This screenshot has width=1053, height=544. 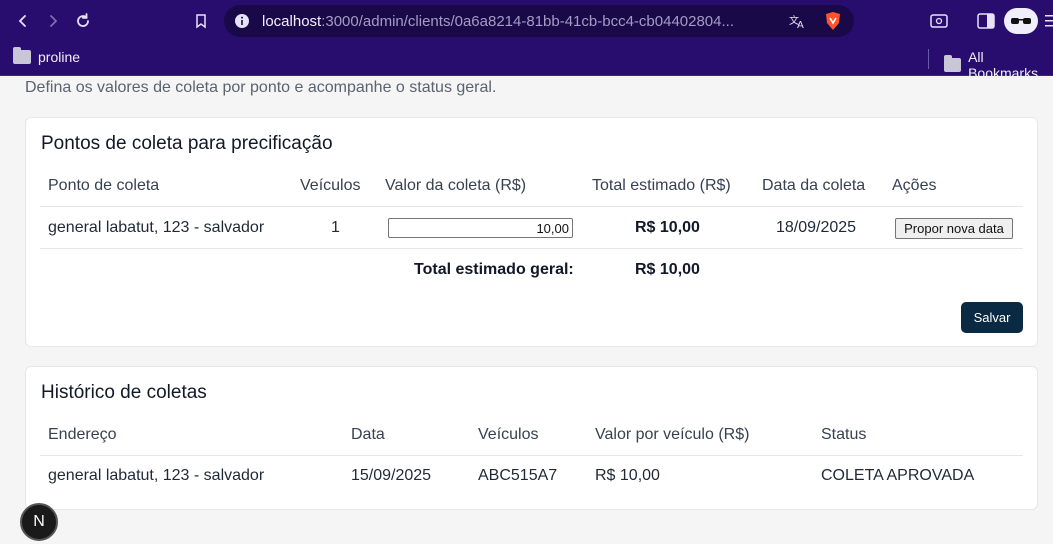 I want to click on pricing-card-title: Pontos de coleta para precificação, so click(x=187, y=143).